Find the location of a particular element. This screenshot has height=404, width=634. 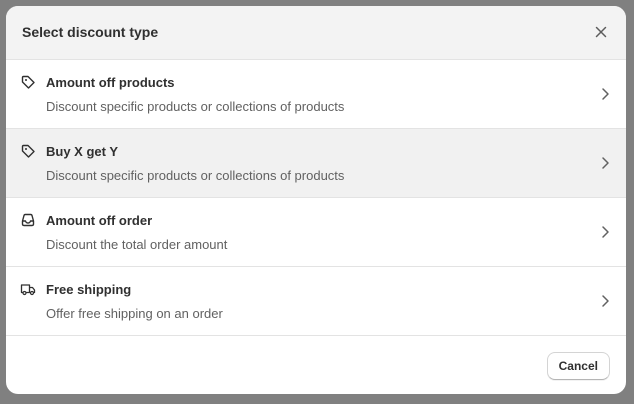

modal-title: Select discount type is located at coordinates (90, 32).